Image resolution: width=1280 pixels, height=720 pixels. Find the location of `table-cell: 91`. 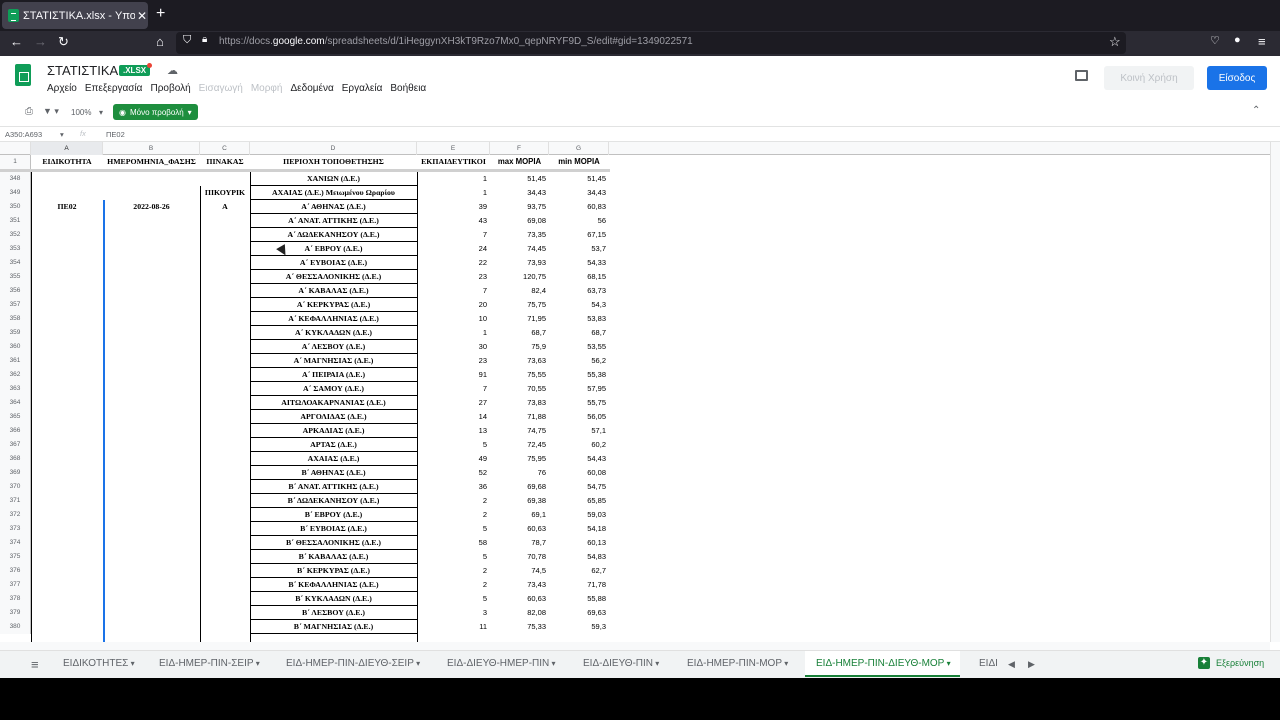

table-cell: 91 is located at coordinates (453, 375).